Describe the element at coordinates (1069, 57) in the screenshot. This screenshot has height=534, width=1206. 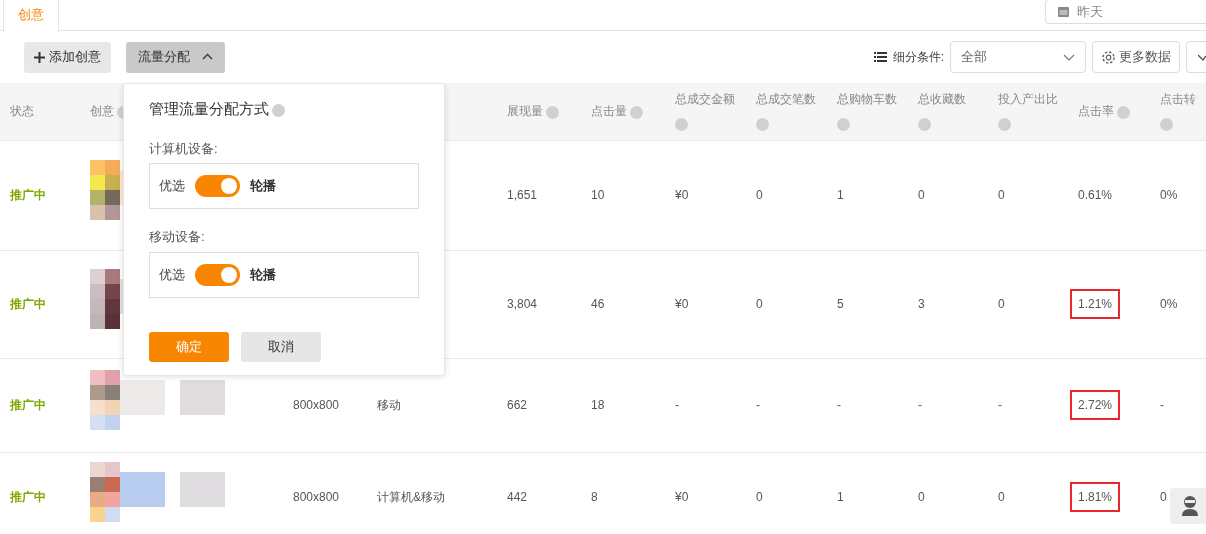
I see `chevron-down-icon` at that location.